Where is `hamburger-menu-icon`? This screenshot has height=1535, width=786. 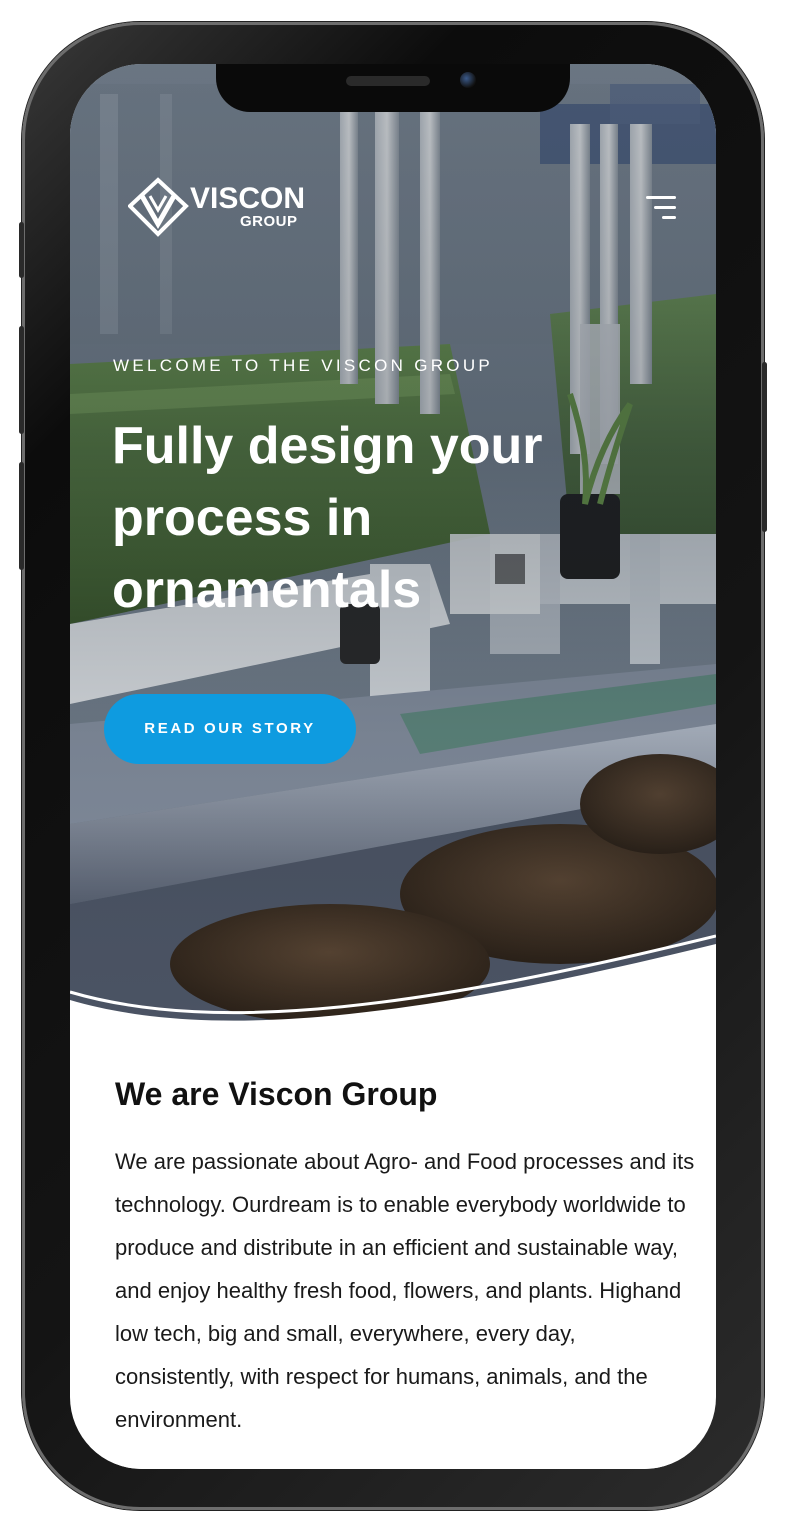 hamburger-menu-icon is located at coordinates (660, 208).